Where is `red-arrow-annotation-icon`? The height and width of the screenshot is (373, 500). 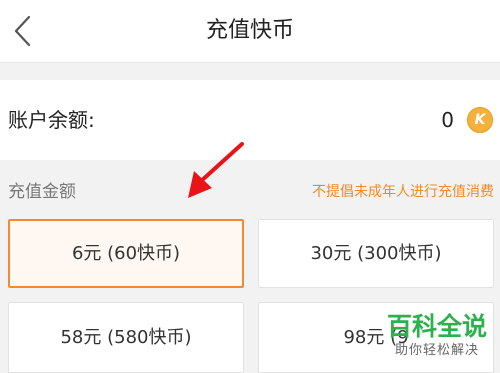 red-arrow-annotation-icon is located at coordinates (216, 170).